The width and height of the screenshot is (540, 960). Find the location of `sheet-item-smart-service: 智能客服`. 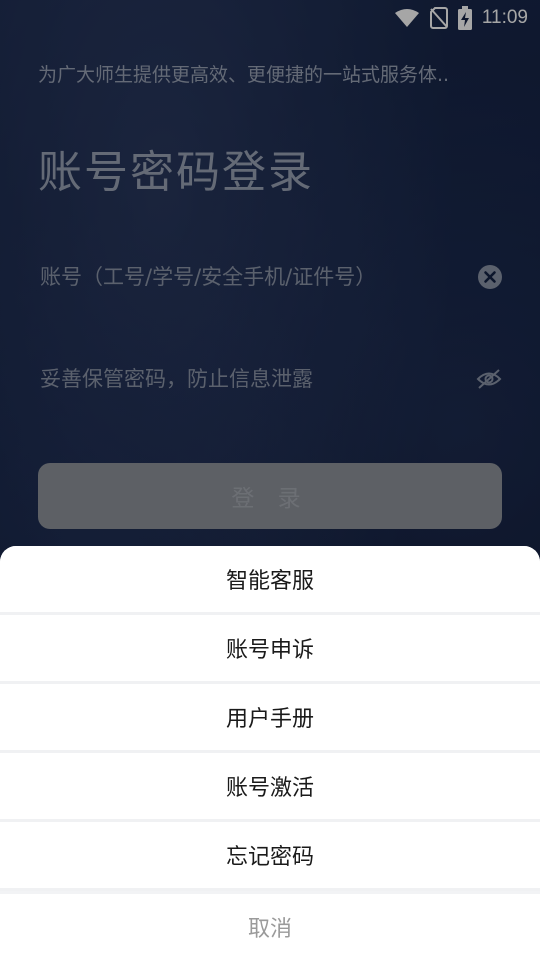

sheet-item-smart-service: 智能客服 is located at coordinates (270, 580).